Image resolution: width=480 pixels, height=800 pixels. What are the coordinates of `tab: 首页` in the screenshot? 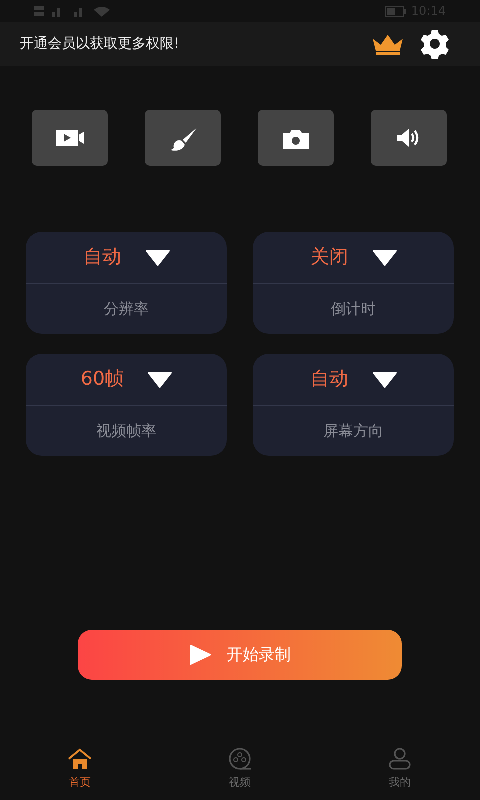 It's located at (80, 769).